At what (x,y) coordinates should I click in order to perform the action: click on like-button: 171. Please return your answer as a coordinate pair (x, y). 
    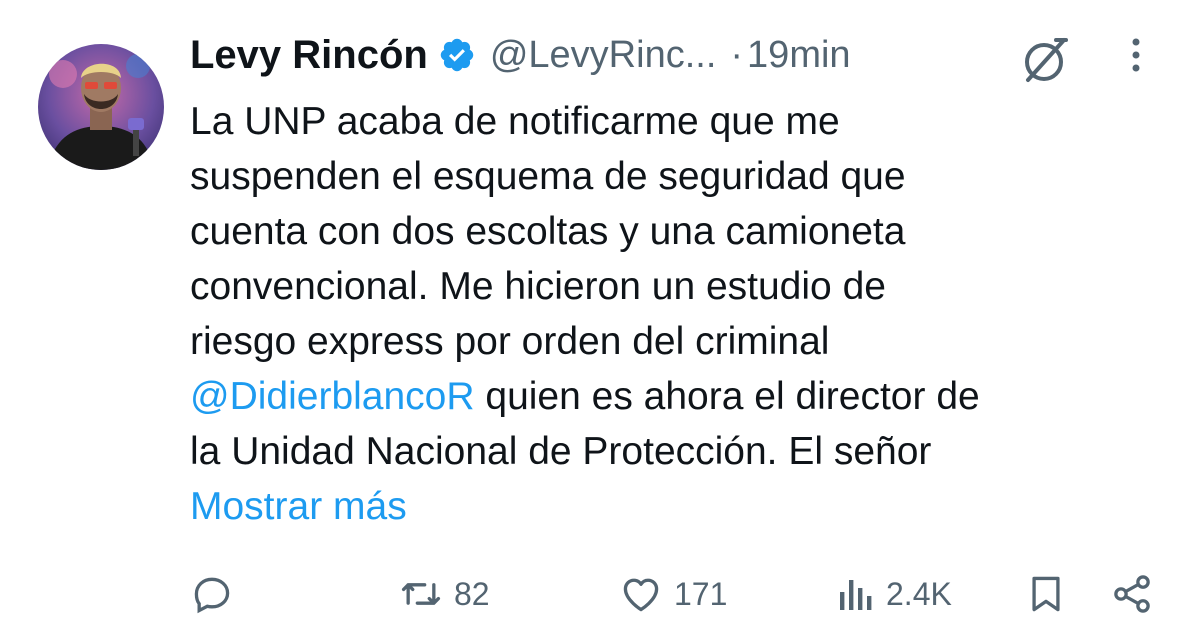
    Looking at the image, I should click on (672, 594).